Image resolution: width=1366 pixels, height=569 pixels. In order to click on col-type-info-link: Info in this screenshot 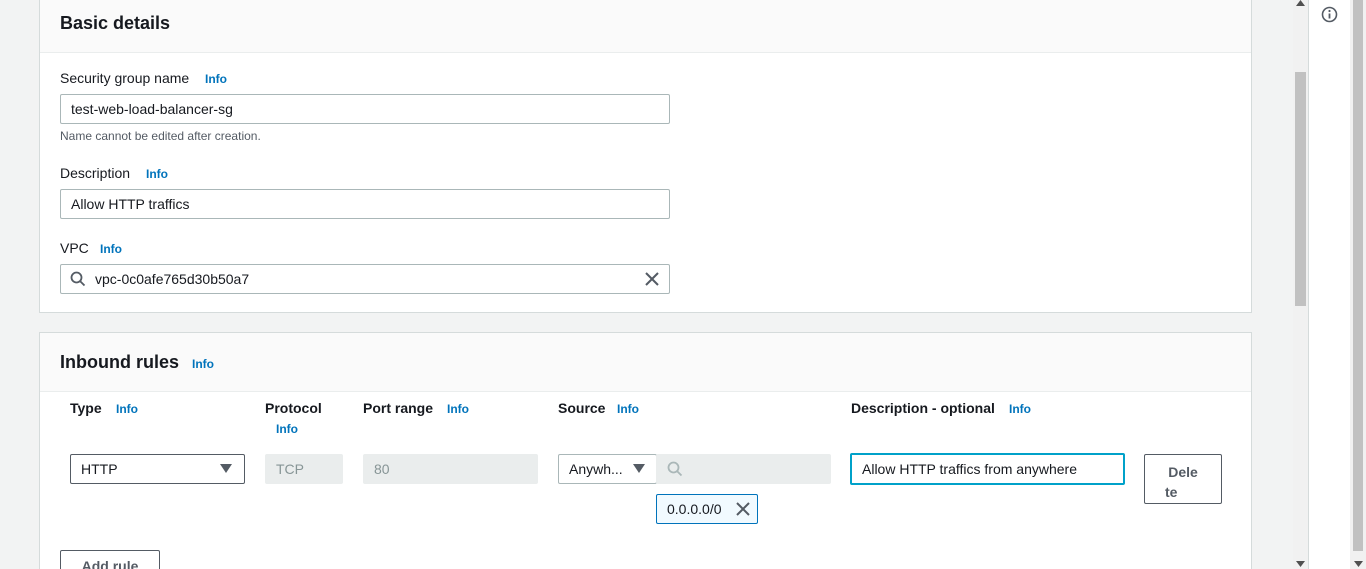, I will do `click(127, 409)`.